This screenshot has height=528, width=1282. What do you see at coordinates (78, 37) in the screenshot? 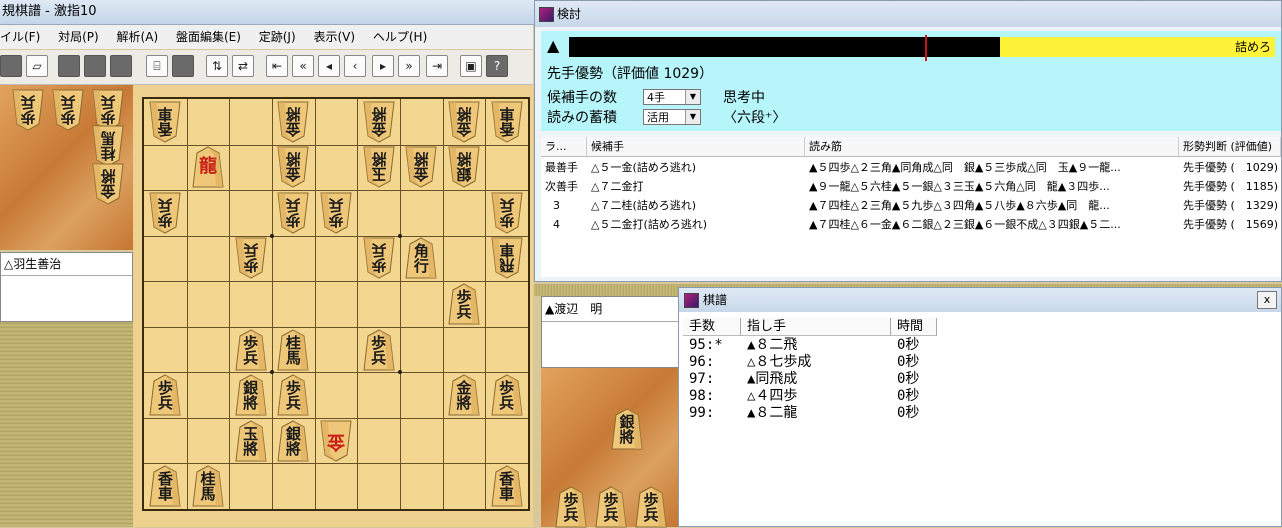
I see `menu-game: 対局(P)` at bounding box center [78, 37].